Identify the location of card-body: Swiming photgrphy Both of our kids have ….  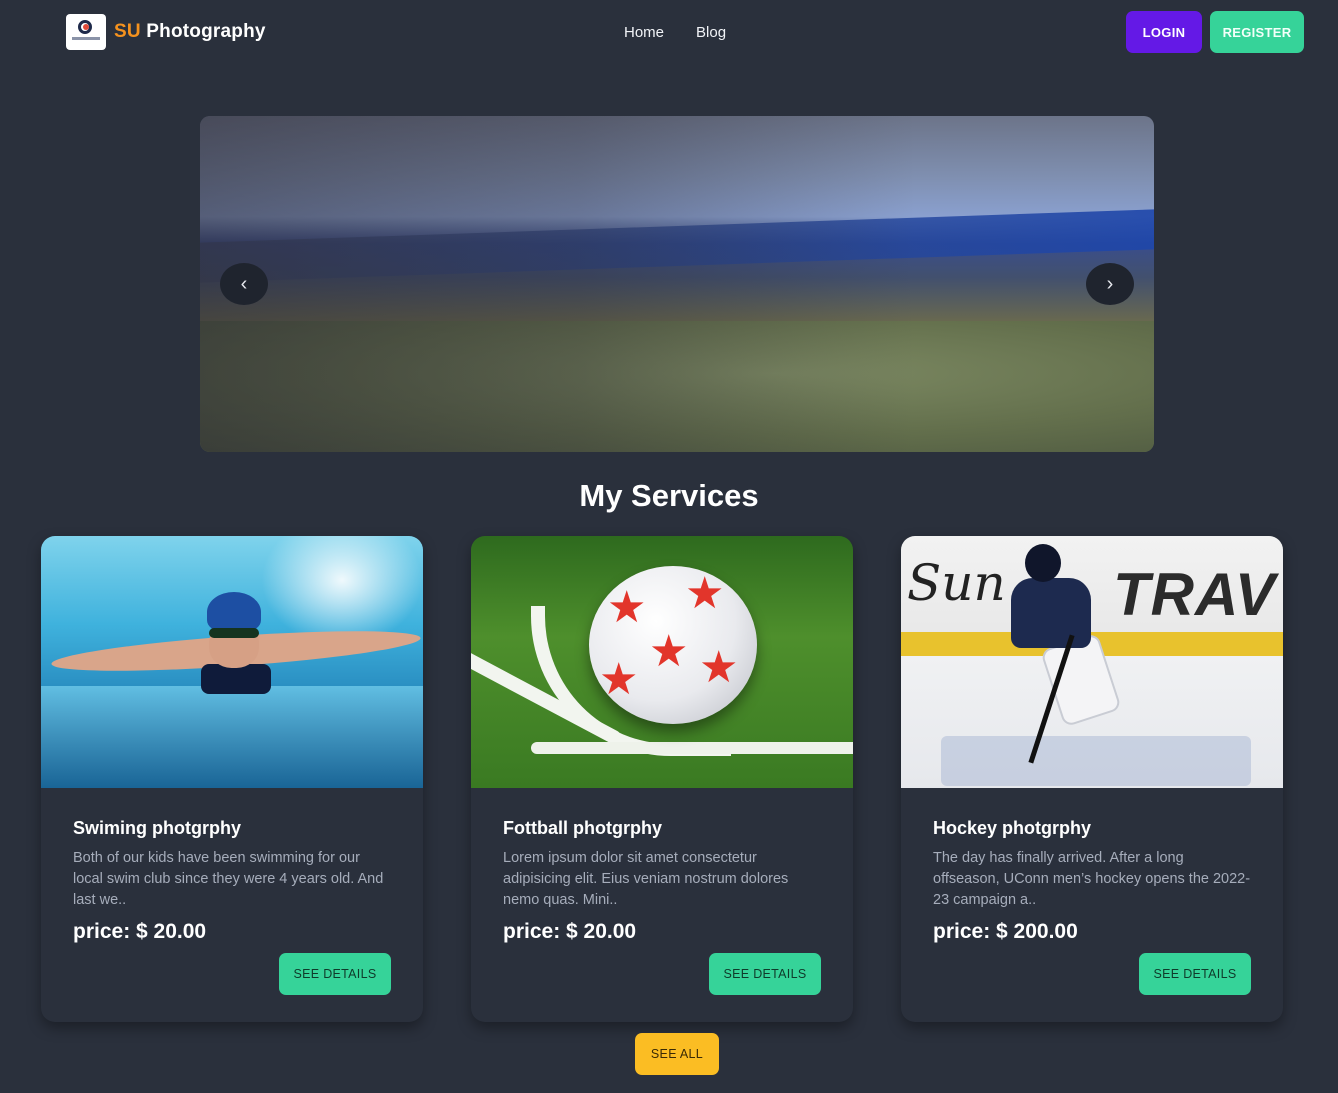
(233, 864).